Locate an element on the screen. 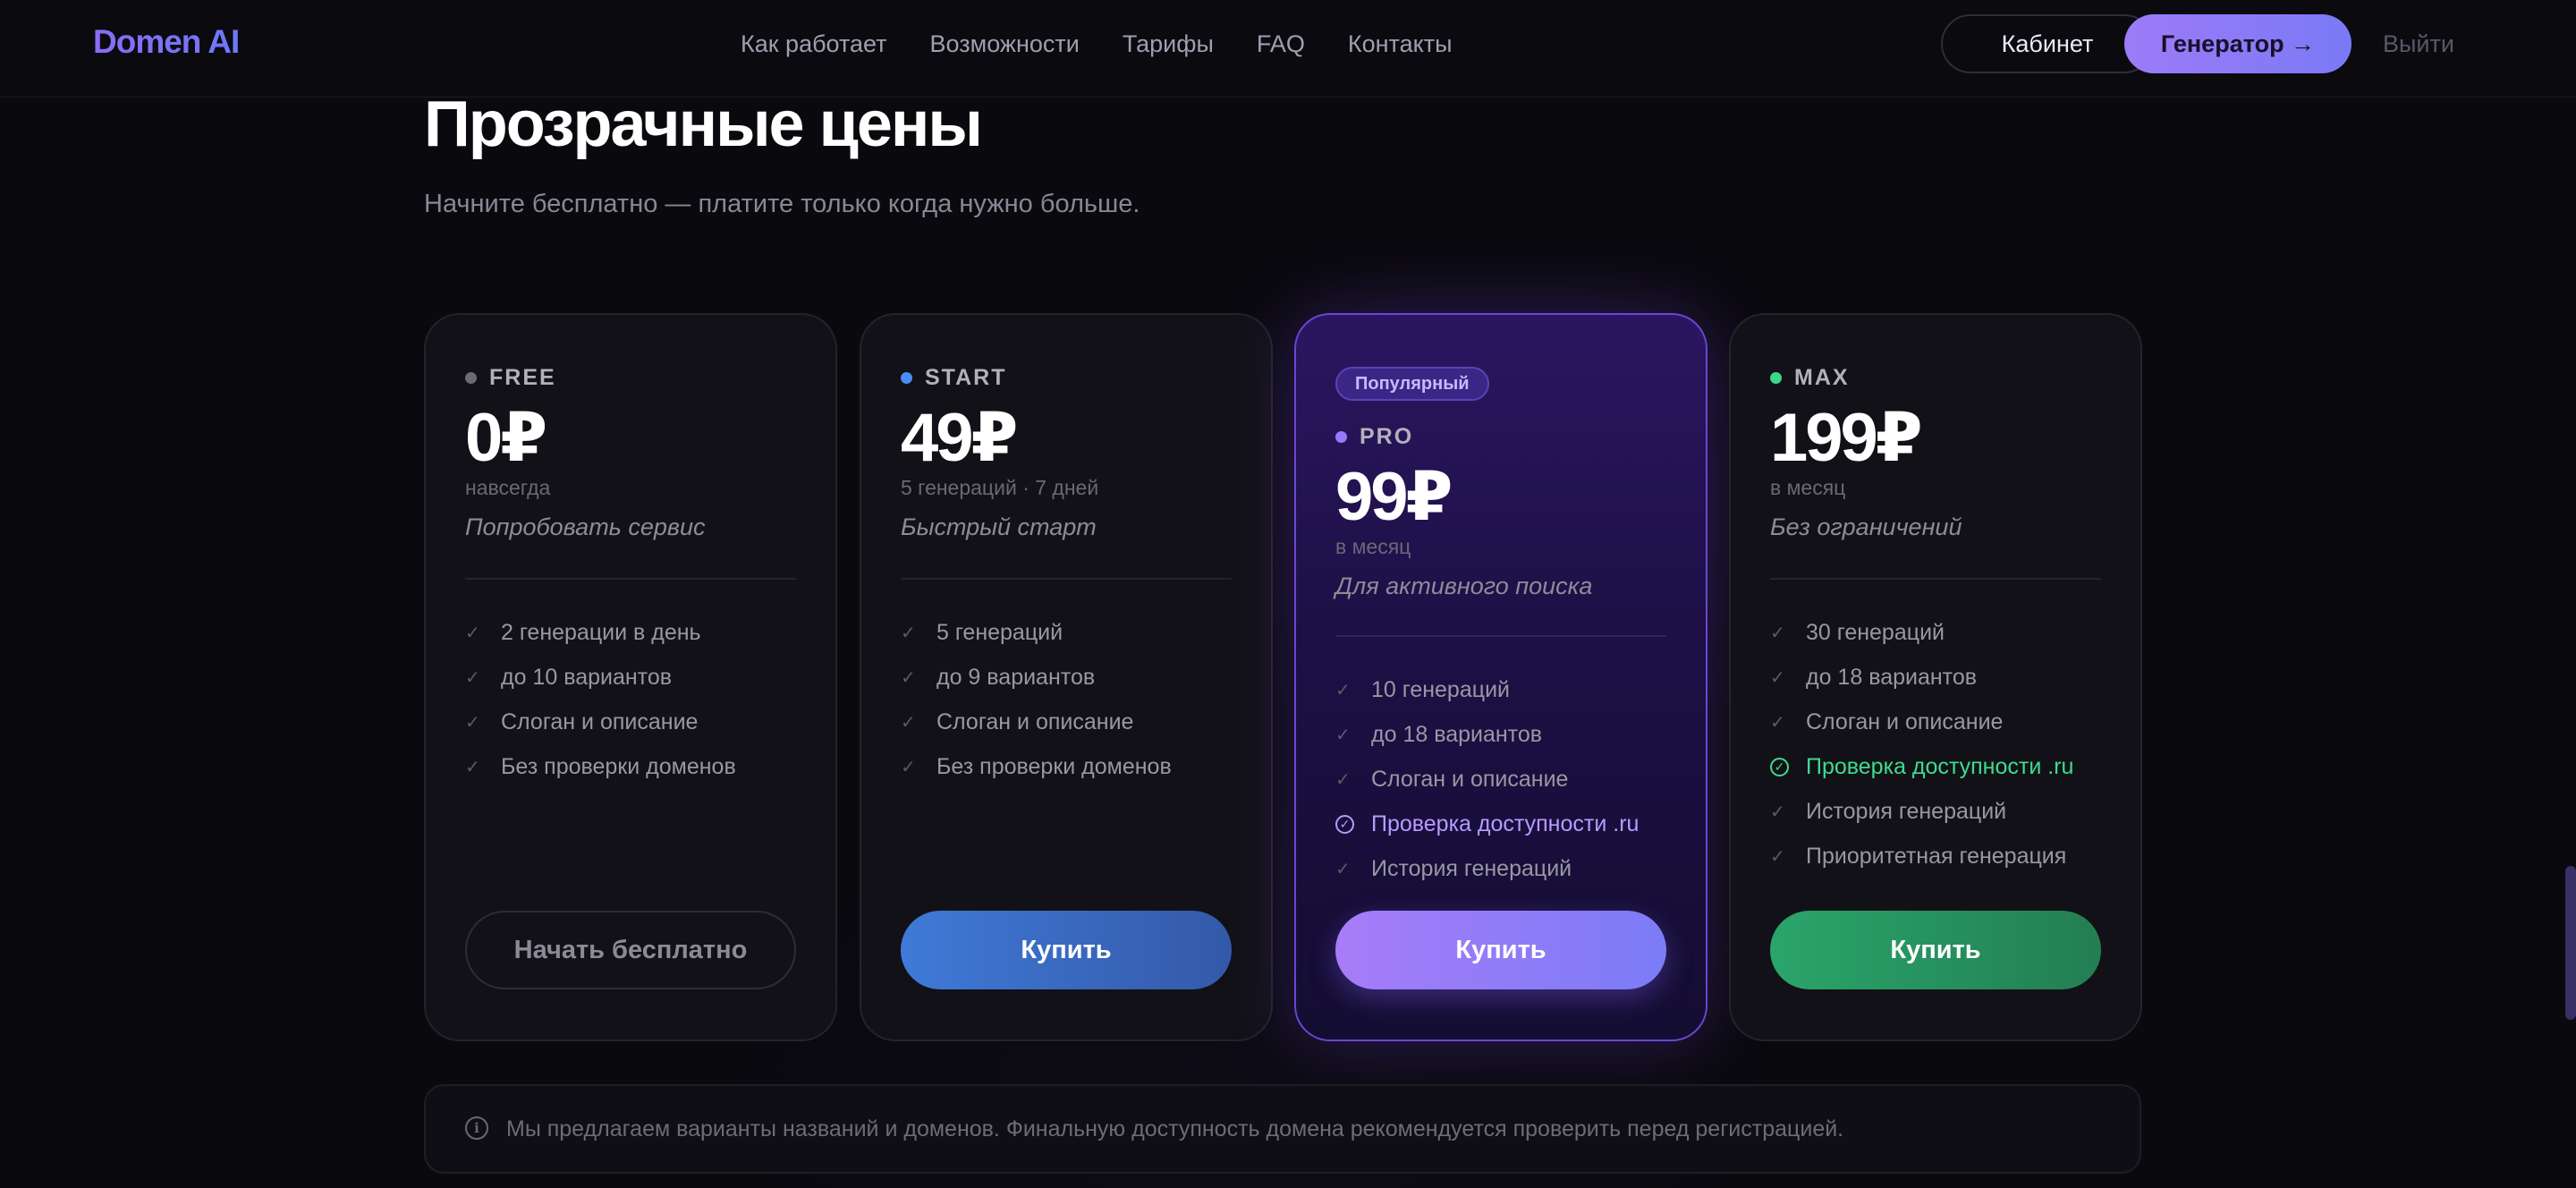 This screenshot has width=2576, height=1188. feature-text: 10 генераций is located at coordinates (1440, 689).